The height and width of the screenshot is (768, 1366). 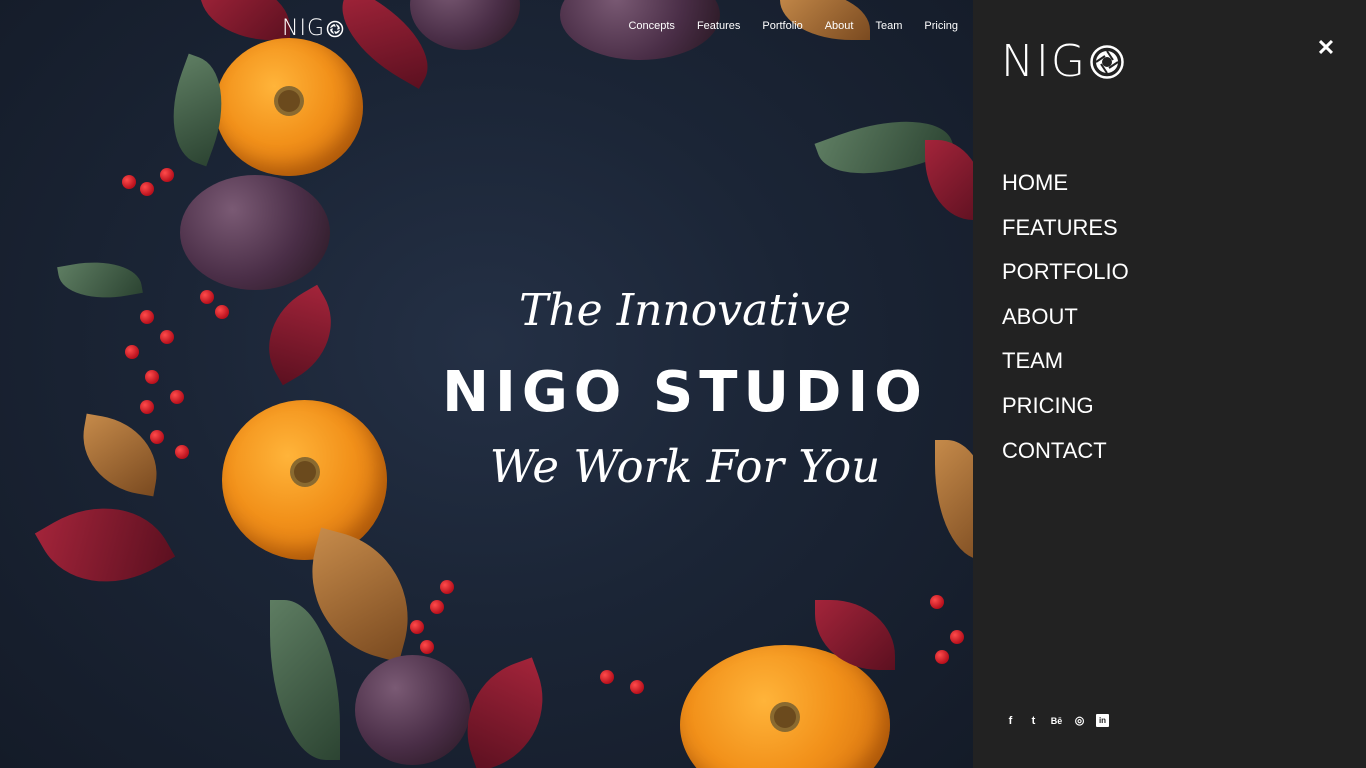 I want to click on panel-logo: NIG, so click(x=1063, y=61).